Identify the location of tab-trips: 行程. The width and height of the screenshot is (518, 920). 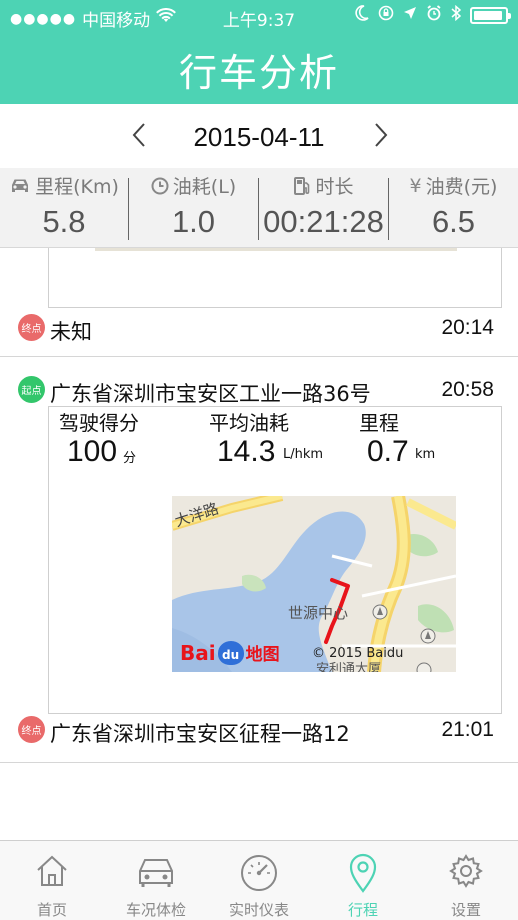
(363, 880).